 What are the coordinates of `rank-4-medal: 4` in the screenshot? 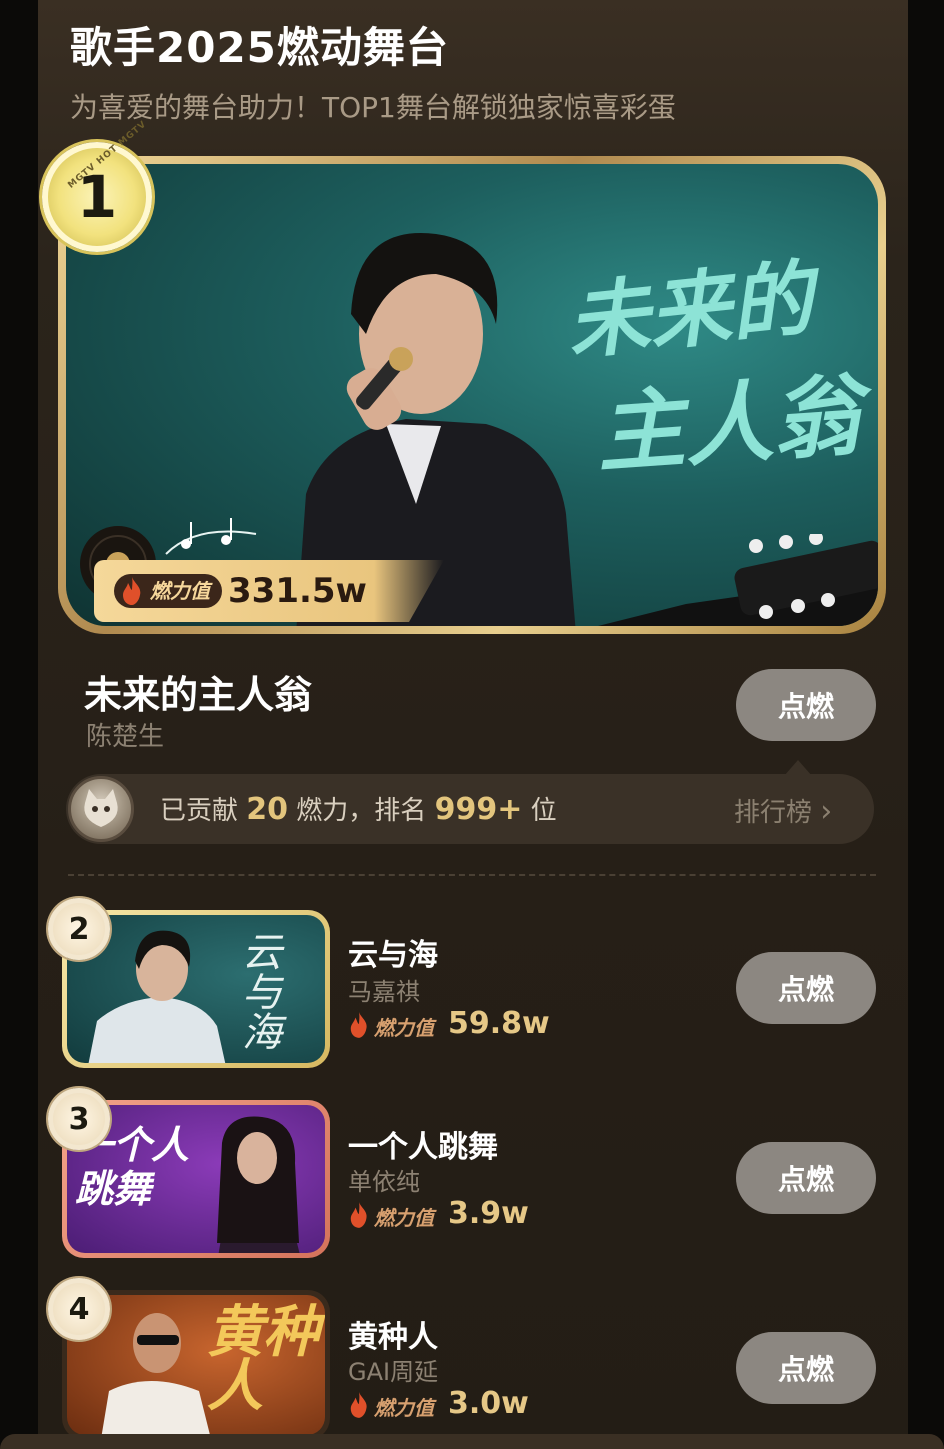 It's located at (79, 1309).